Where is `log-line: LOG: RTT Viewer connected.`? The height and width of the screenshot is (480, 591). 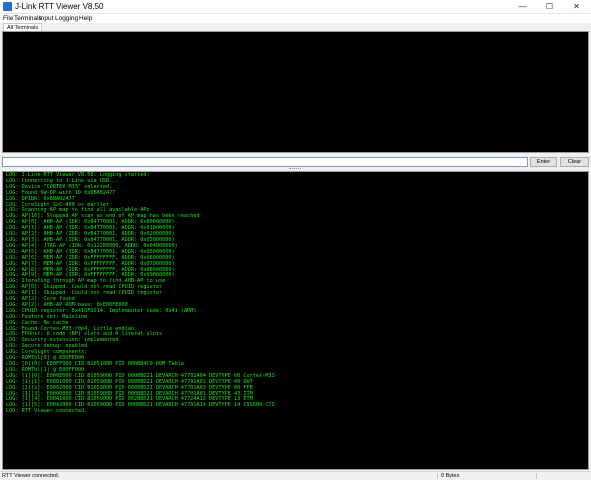
log-line: LOG: RTT Viewer connected. is located at coordinates (47, 411).